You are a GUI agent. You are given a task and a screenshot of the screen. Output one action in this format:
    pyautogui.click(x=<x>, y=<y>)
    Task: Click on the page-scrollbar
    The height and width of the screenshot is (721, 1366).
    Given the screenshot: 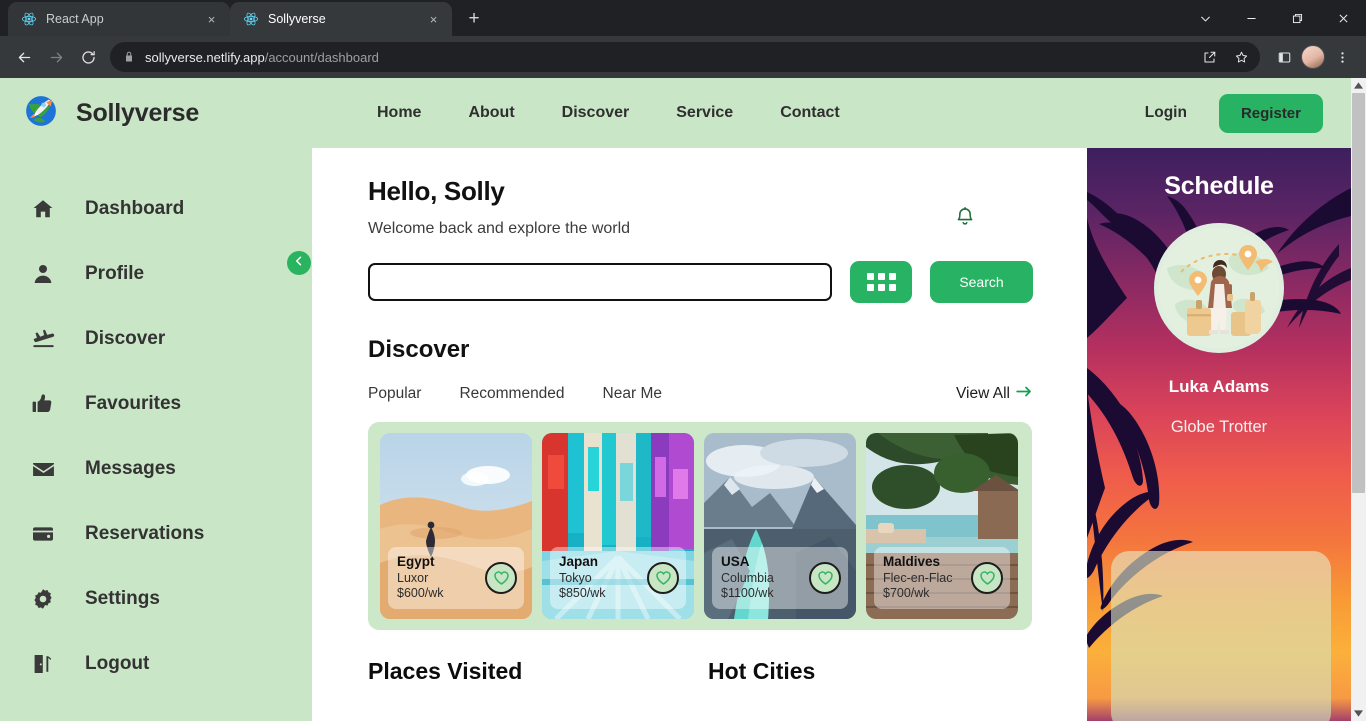 What is the action you would take?
    pyautogui.click(x=1358, y=399)
    